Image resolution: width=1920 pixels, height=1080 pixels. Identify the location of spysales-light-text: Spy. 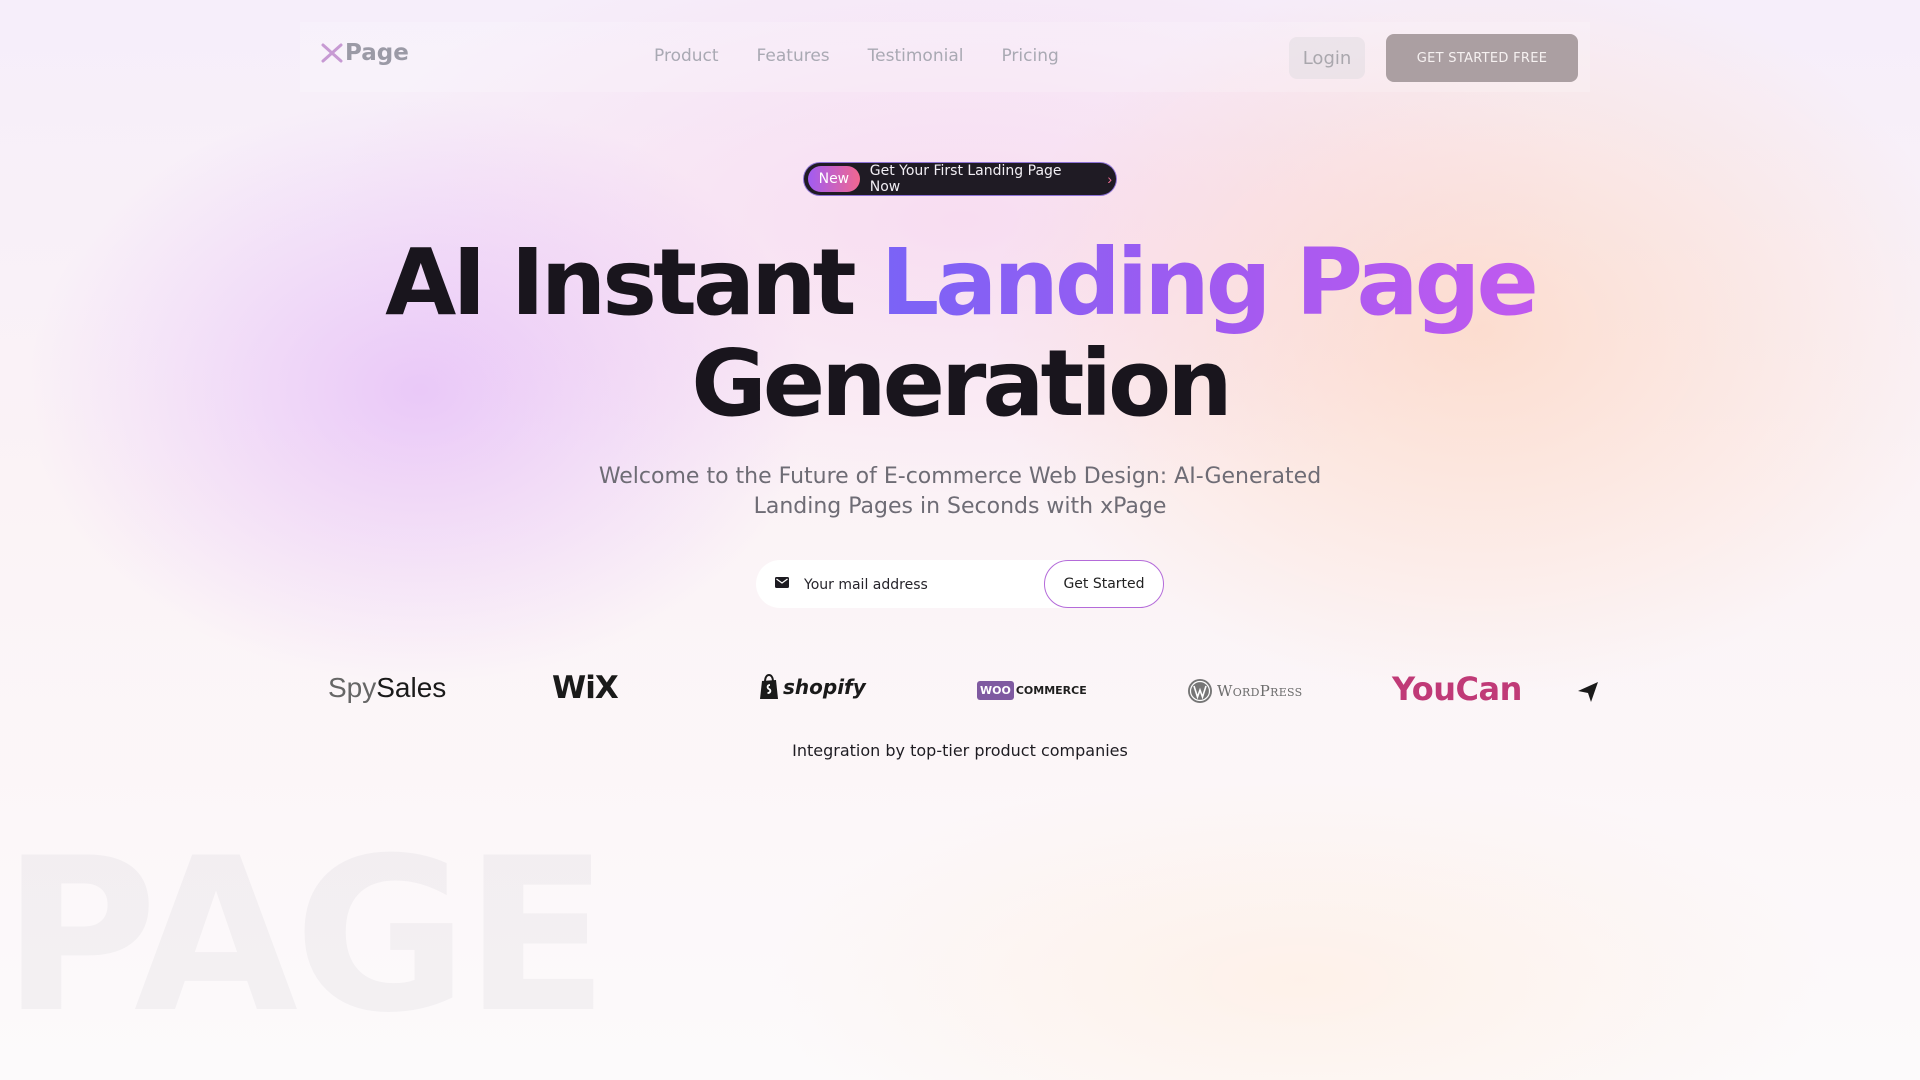
(352, 687).